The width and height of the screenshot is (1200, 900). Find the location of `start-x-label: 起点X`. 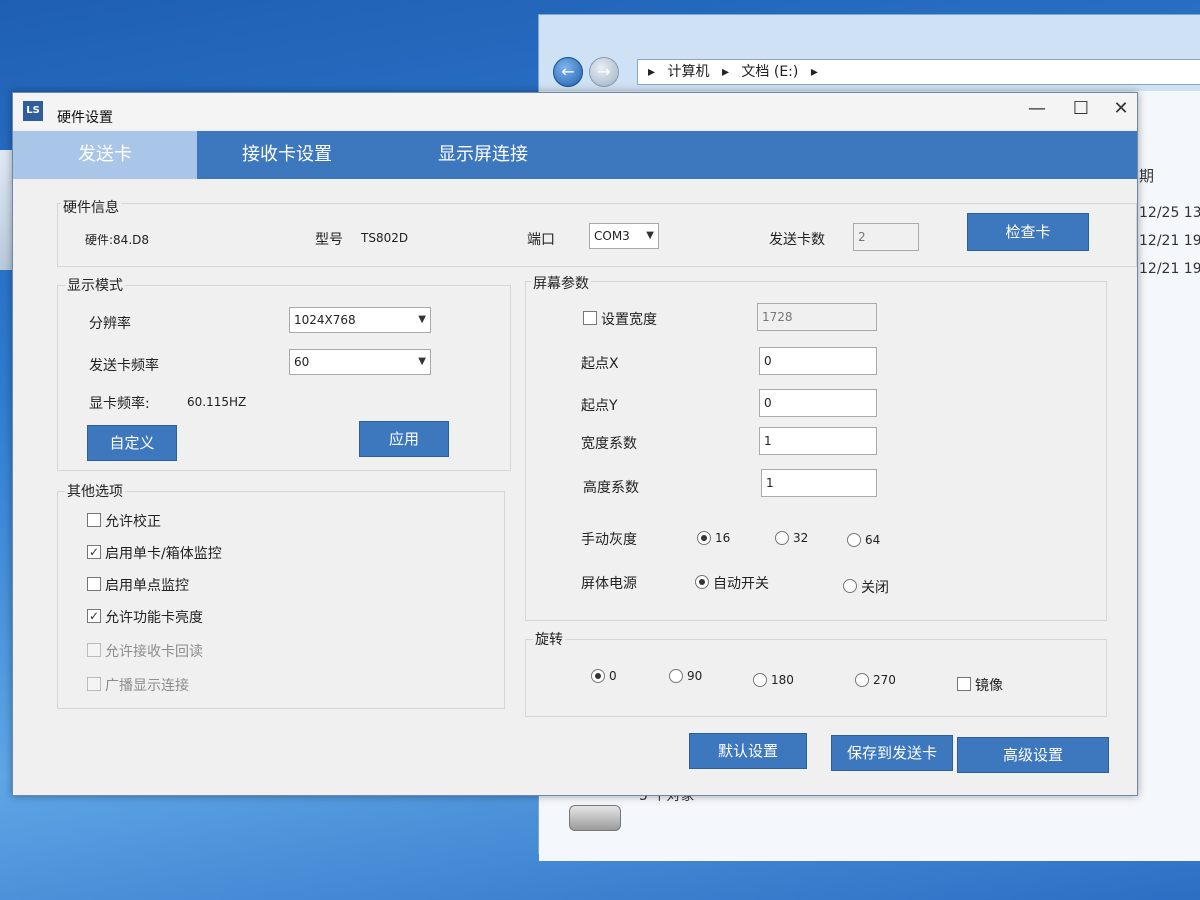

start-x-label: 起点X is located at coordinates (600, 364).